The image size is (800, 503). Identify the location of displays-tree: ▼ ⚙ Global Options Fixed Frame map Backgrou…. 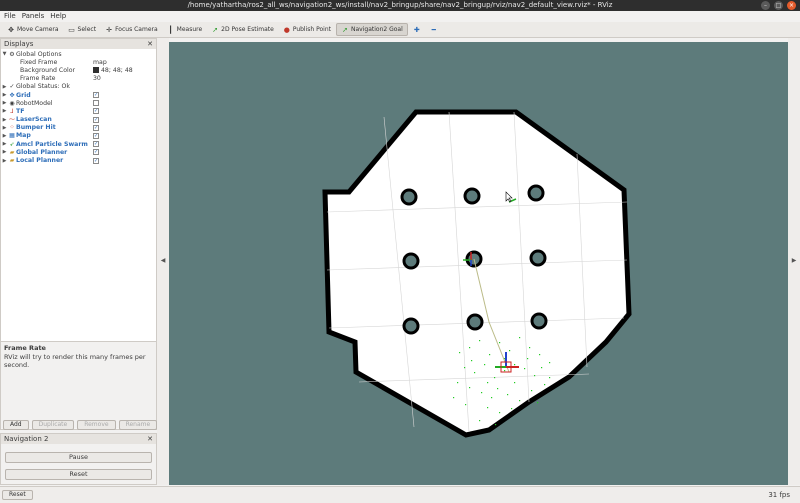
(78, 195).